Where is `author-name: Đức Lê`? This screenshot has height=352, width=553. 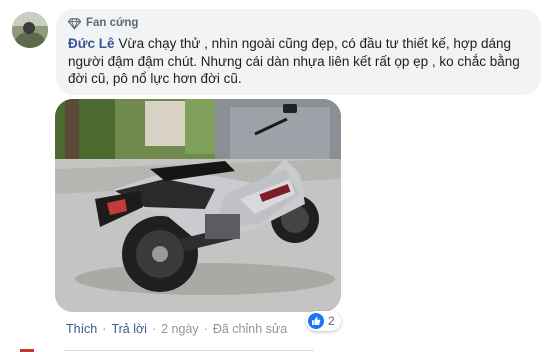 author-name: Đức Lê is located at coordinates (91, 43).